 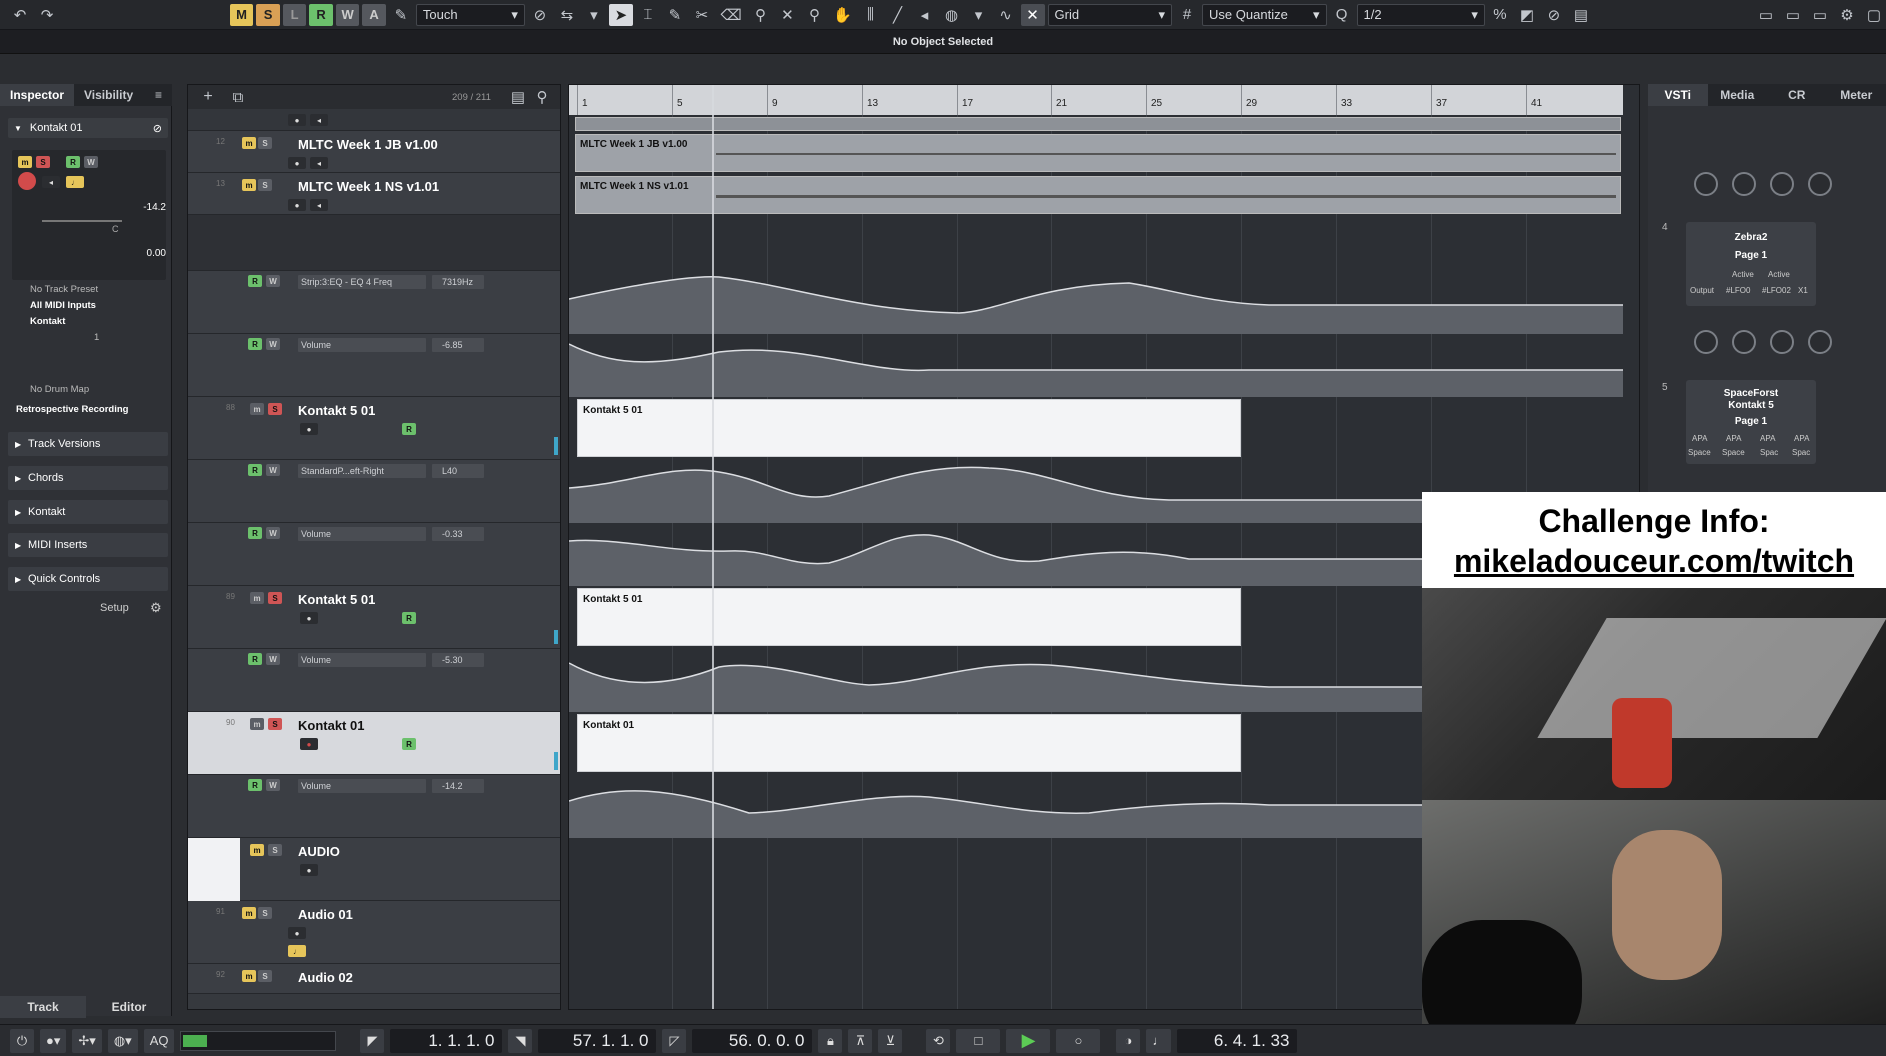 What do you see at coordinates (238, 97) in the screenshot?
I see `add-track-from-preset-icon: ⧉` at bounding box center [238, 97].